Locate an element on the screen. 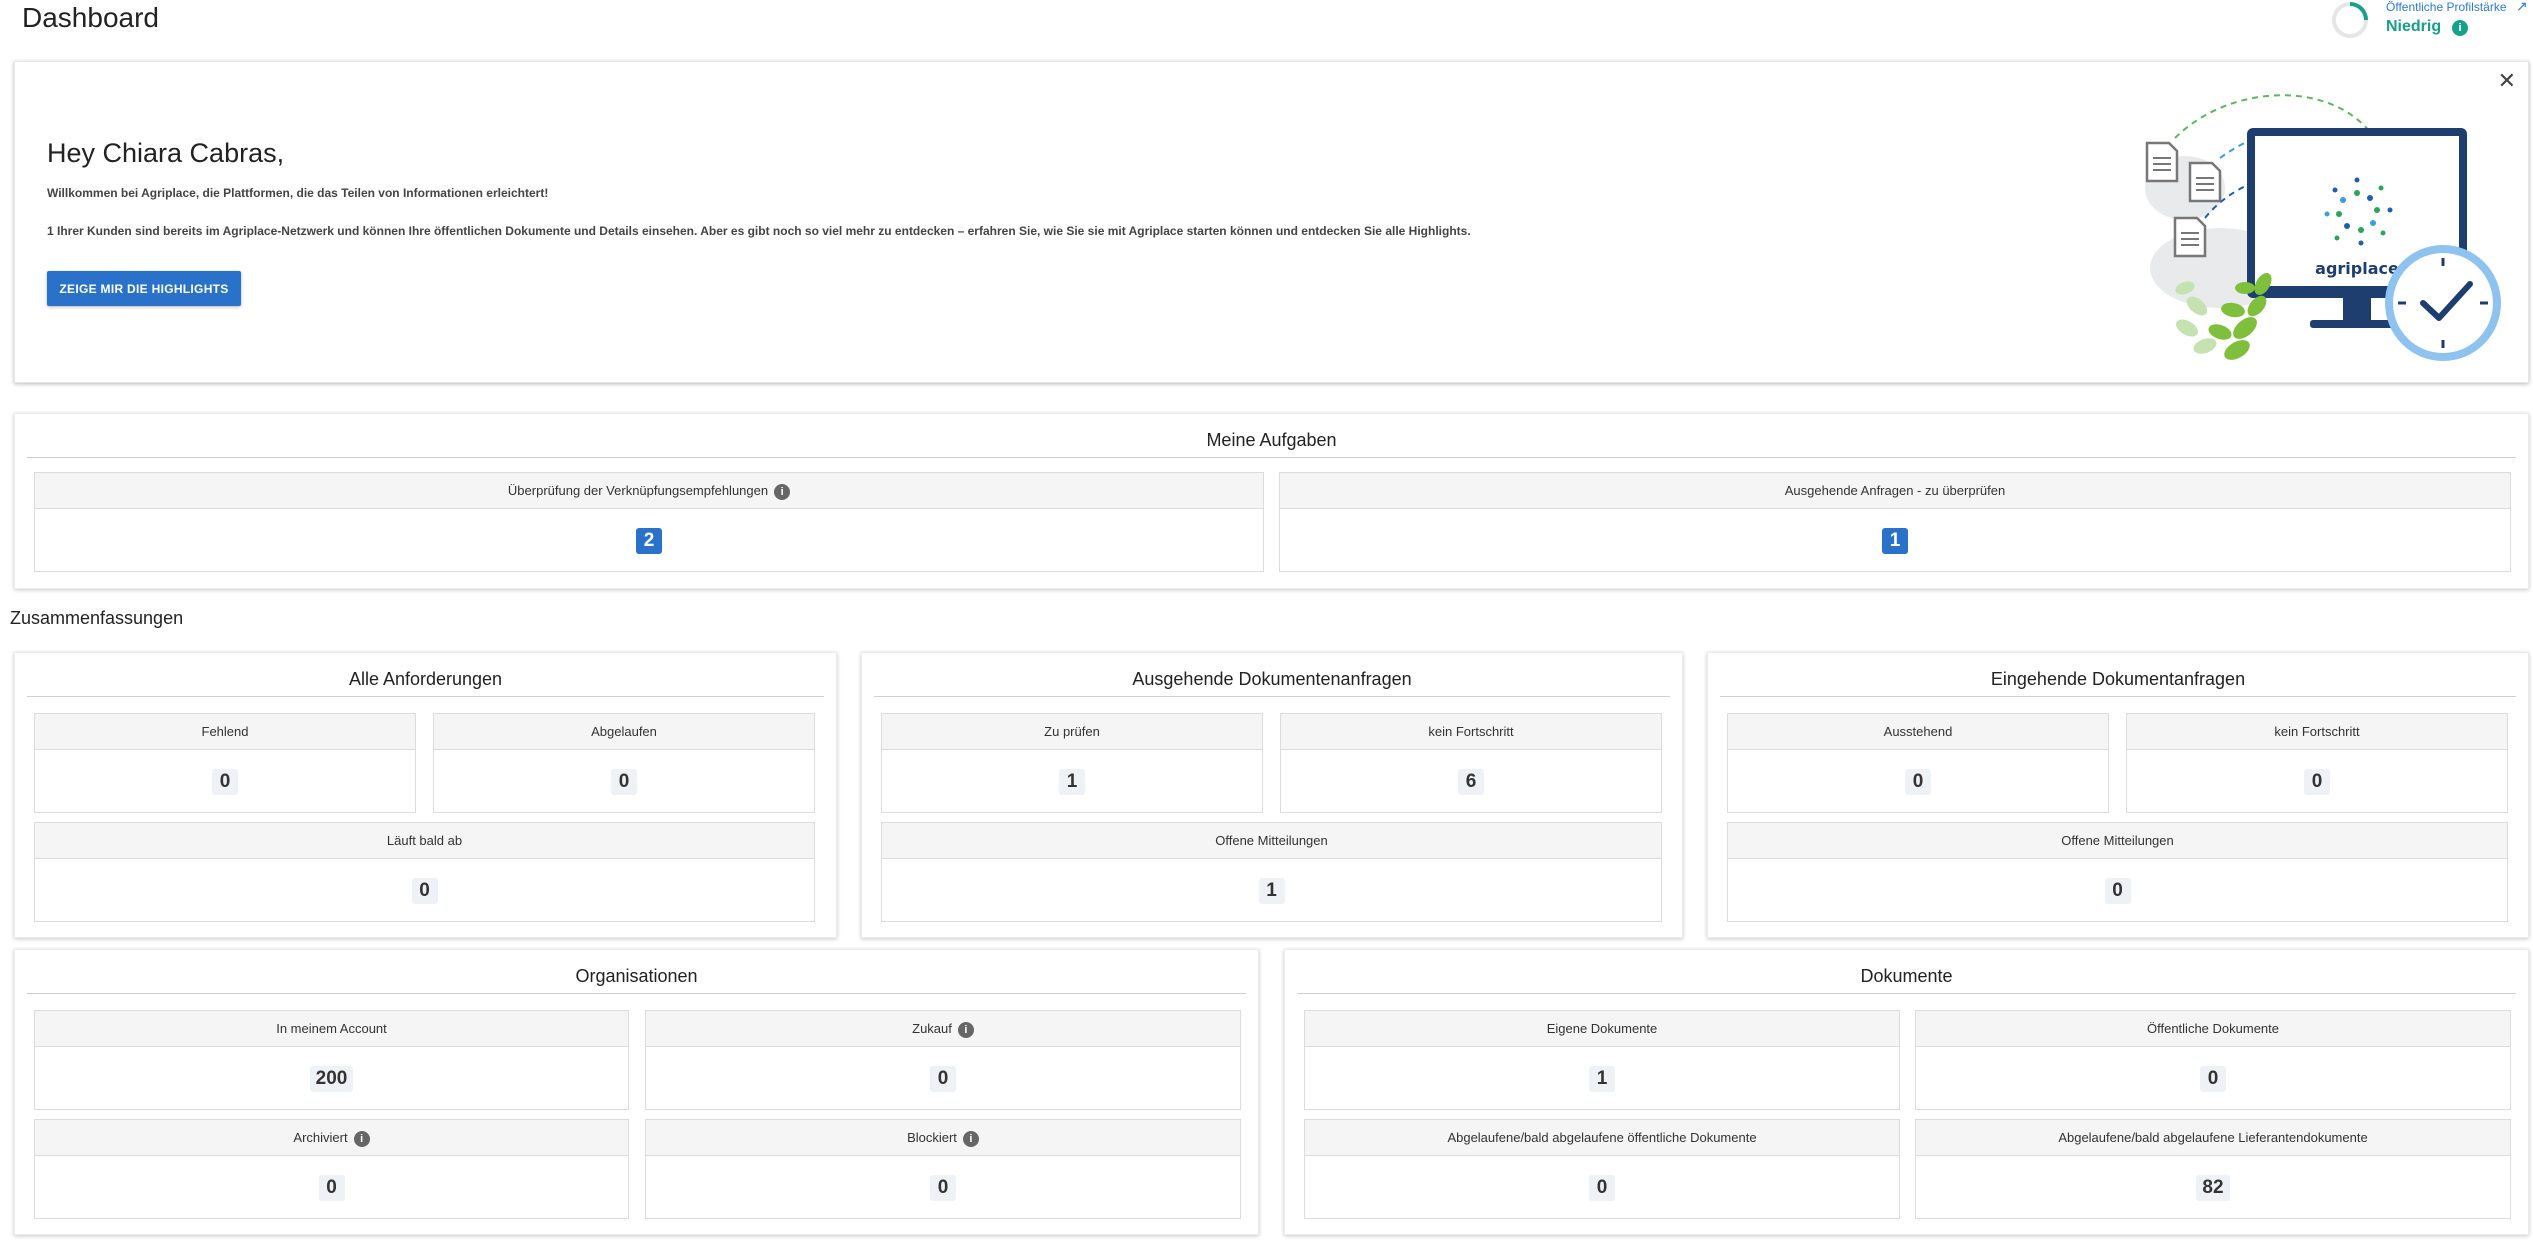 The width and height of the screenshot is (2533, 1245). summary-tile: Archiviert i 0 is located at coordinates (331, 1169).